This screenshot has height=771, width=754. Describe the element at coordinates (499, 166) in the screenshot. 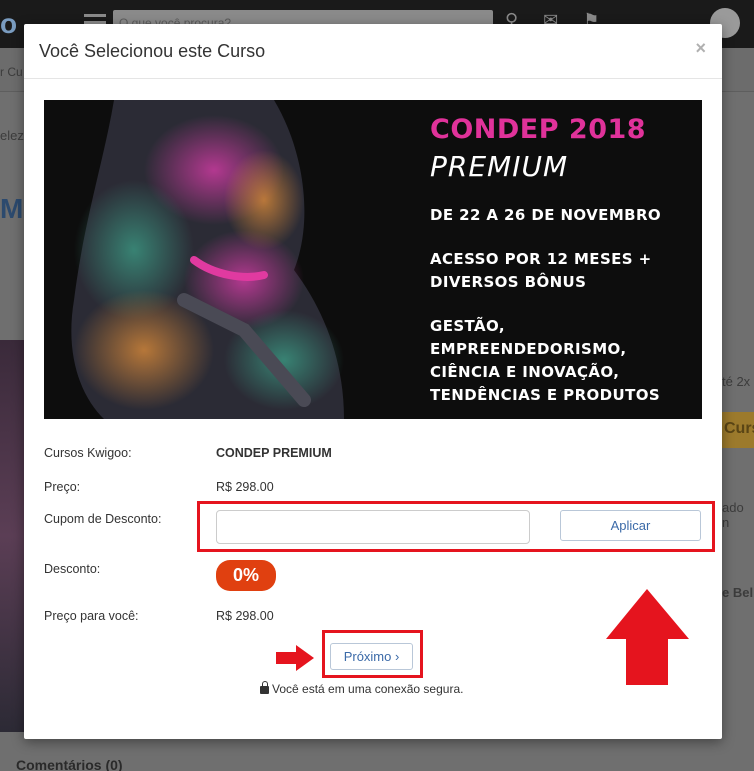

I see `banner-subtitle: PREMIUM` at that location.